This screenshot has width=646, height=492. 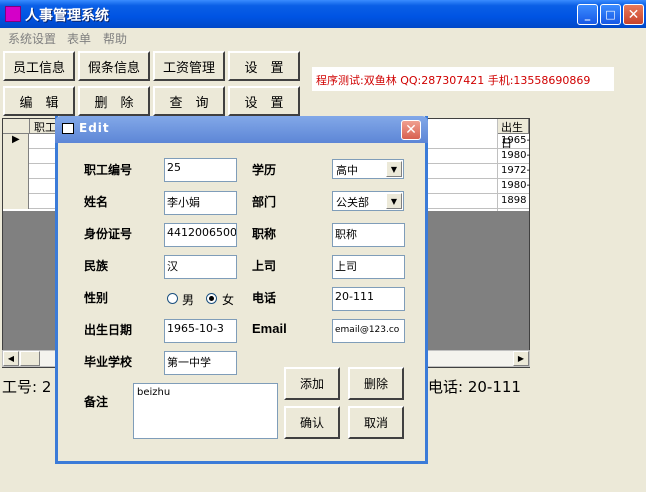 What do you see at coordinates (114, 101) in the screenshot?
I see `delete-button: 删 除` at bounding box center [114, 101].